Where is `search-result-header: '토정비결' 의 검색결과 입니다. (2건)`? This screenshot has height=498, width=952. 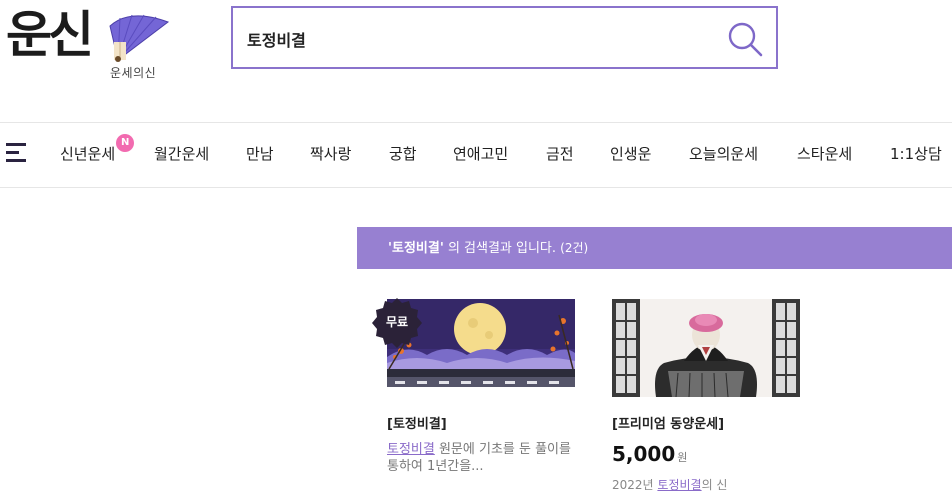
search-result-header: '토정비결' 의 검색결과 입니다. (2건) is located at coordinates (654, 248).